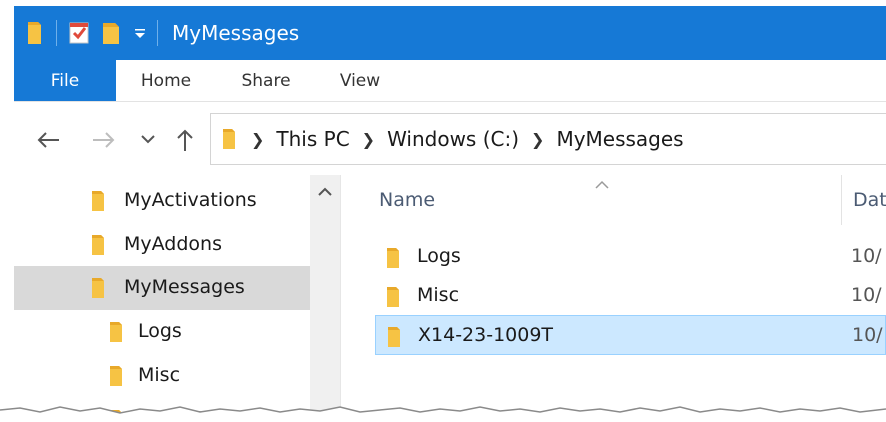 The height and width of the screenshot is (422, 886). What do you see at coordinates (48, 140) in the screenshot?
I see `arrow-left-icon` at bounding box center [48, 140].